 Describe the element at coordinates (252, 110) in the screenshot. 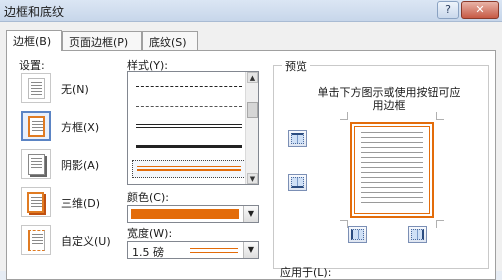

I see `scroll-thumb` at that location.